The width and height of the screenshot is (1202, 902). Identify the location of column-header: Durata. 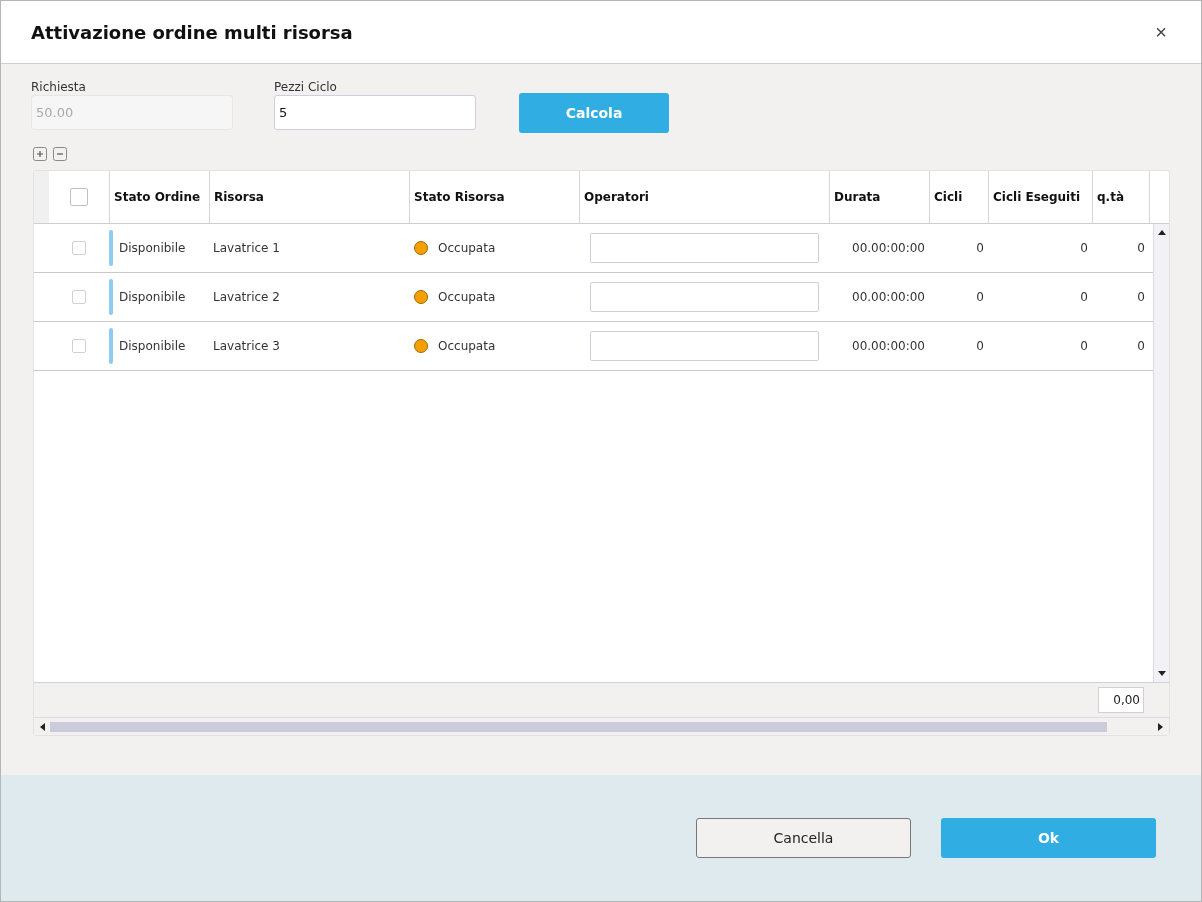
(879, 197).